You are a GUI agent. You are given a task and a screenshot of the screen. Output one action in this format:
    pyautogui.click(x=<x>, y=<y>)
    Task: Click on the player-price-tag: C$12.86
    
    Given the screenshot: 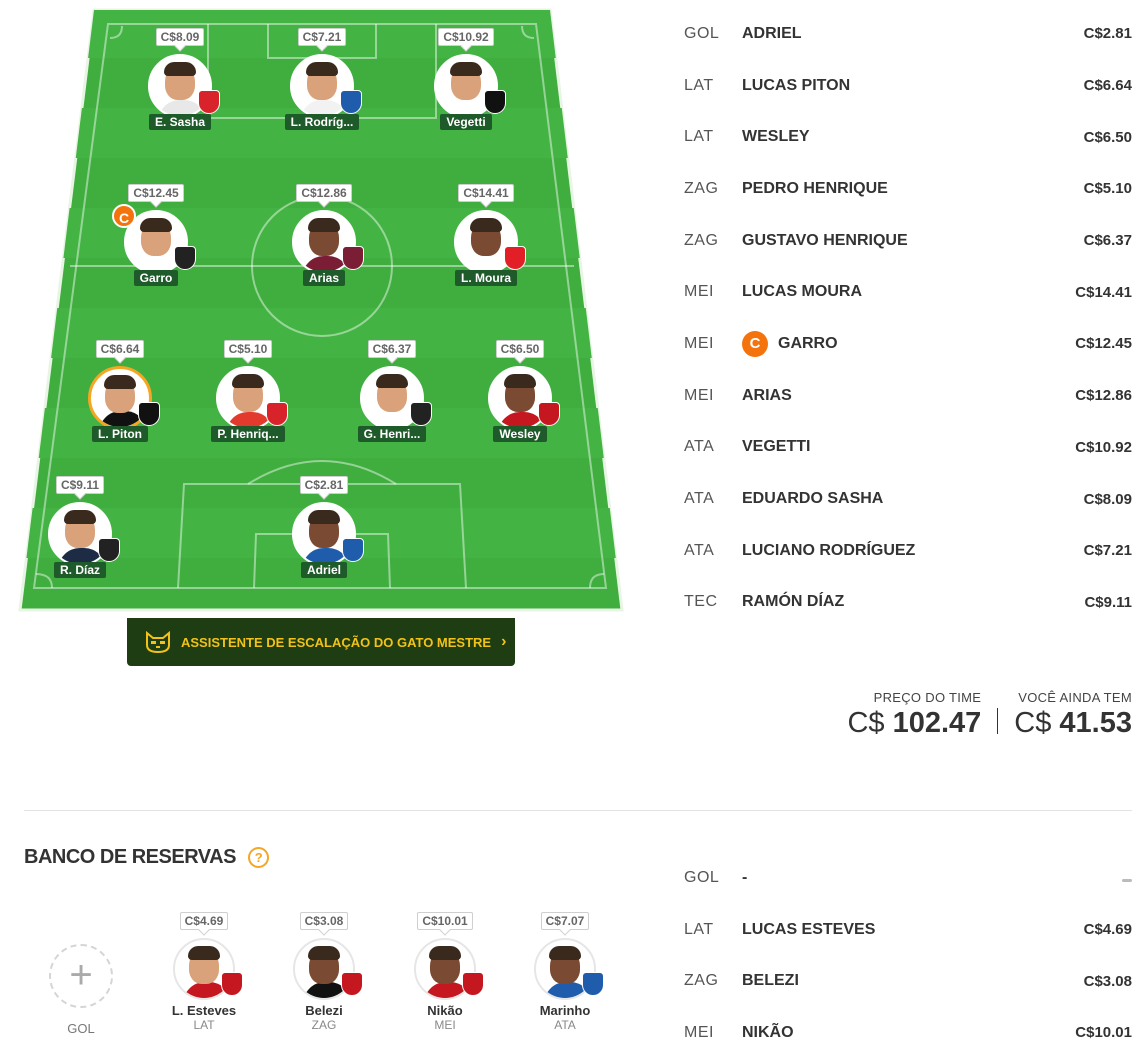 What is the action you would take?
    pyautogui.click(x=324, y=193)
    